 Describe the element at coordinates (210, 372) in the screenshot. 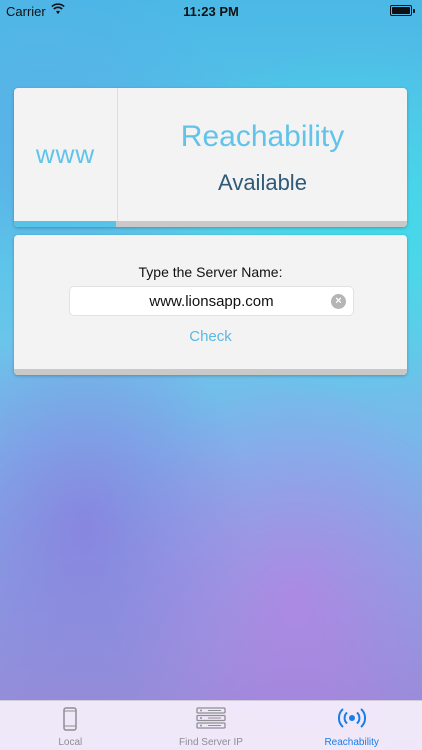

I see `card-bottom-bar` at that location.